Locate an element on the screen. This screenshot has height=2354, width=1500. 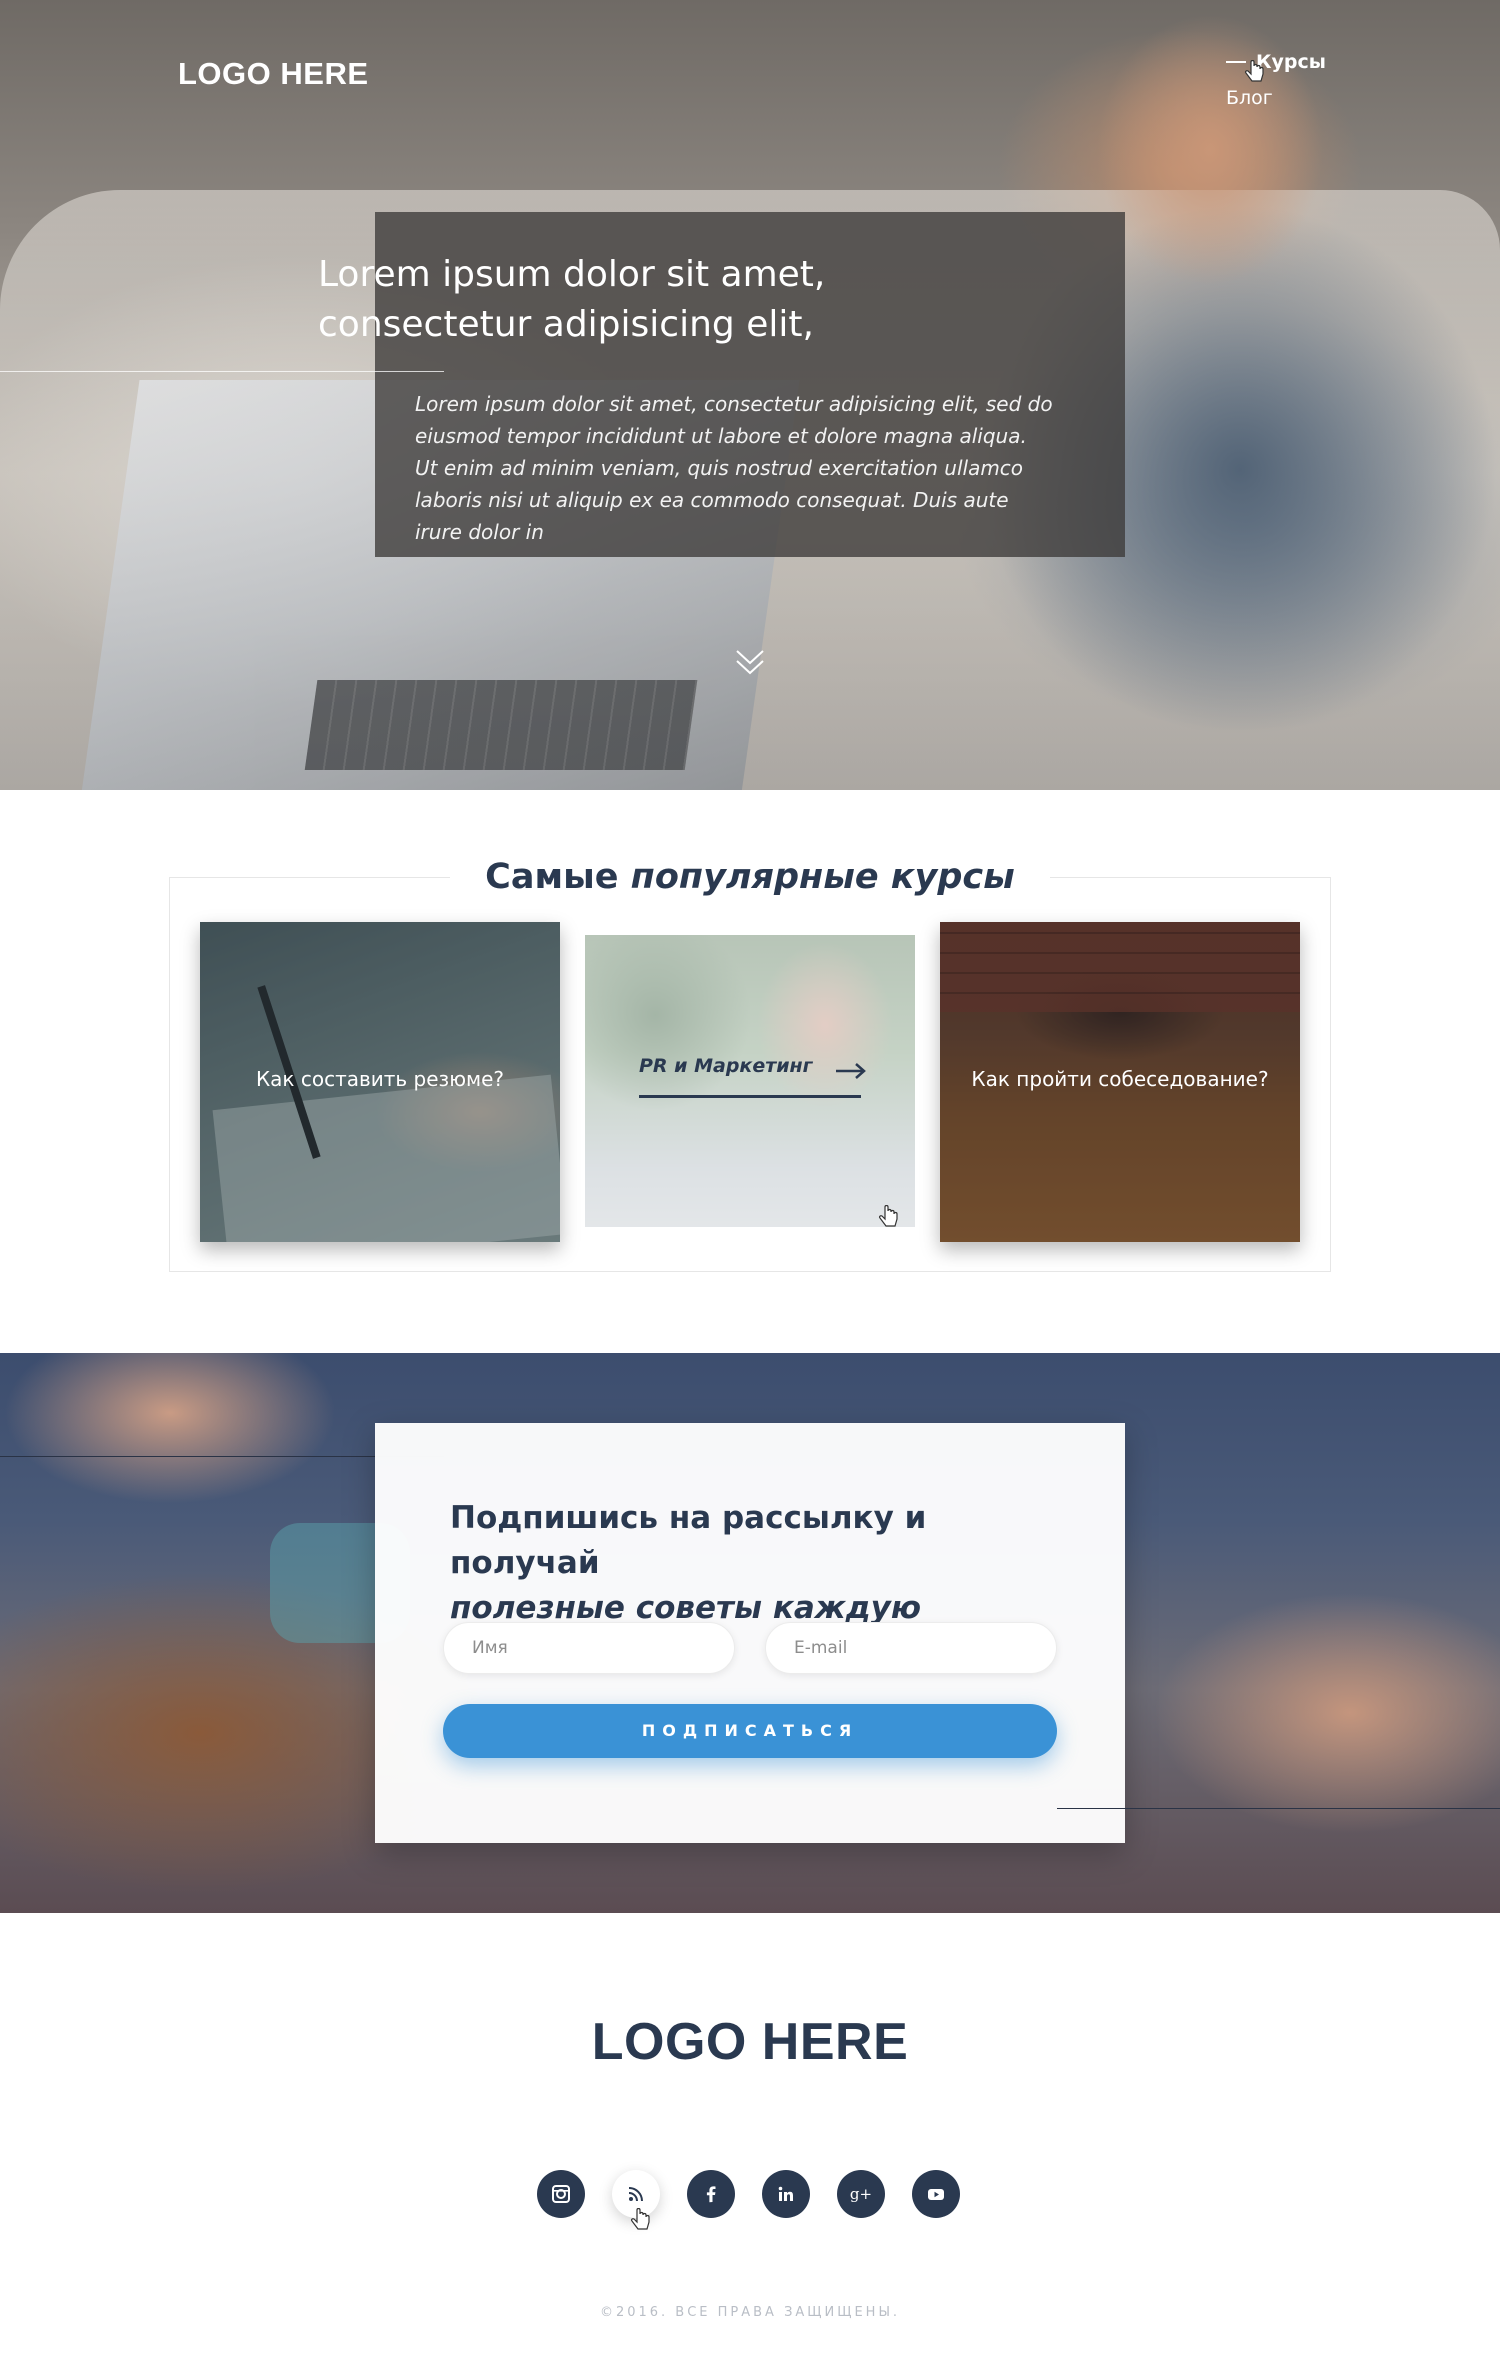
svg-text: g+ is located at coordinates (861, 2194).